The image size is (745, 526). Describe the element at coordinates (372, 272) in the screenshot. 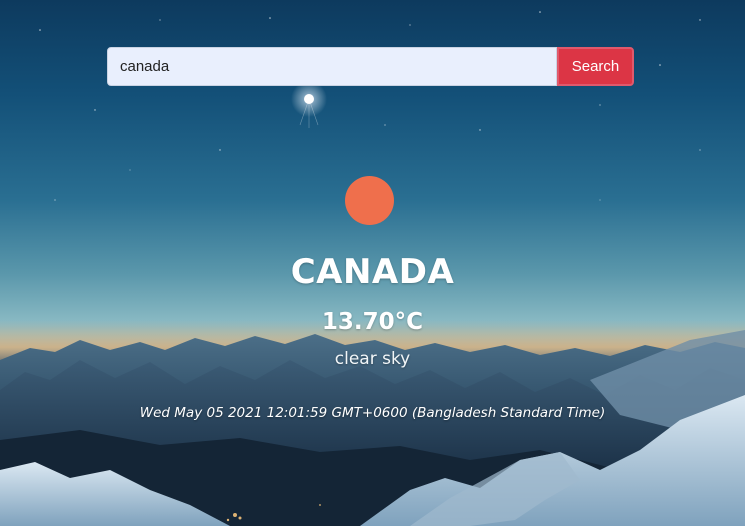

I see `city-name: CANADA` at that location.